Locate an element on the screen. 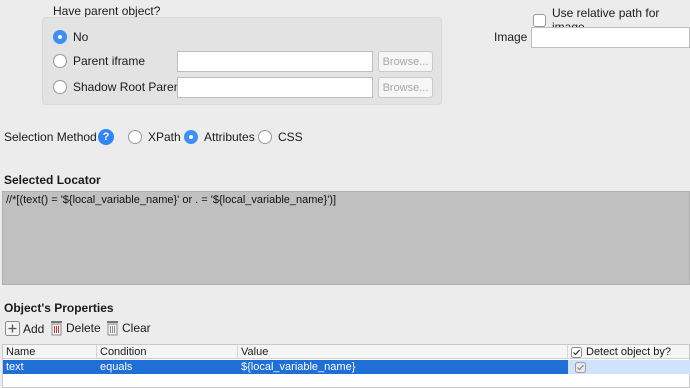  add-icon is located at coordinates (12, 328).